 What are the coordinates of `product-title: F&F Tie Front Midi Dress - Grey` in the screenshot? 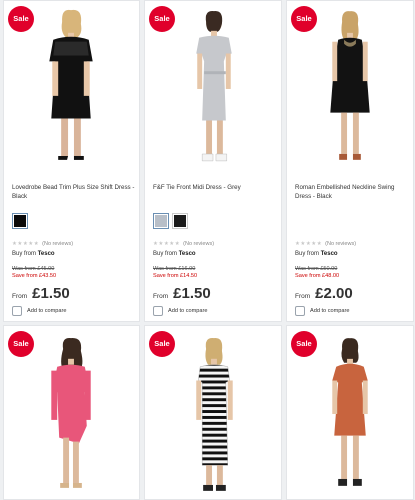 It's located at (215, 187).